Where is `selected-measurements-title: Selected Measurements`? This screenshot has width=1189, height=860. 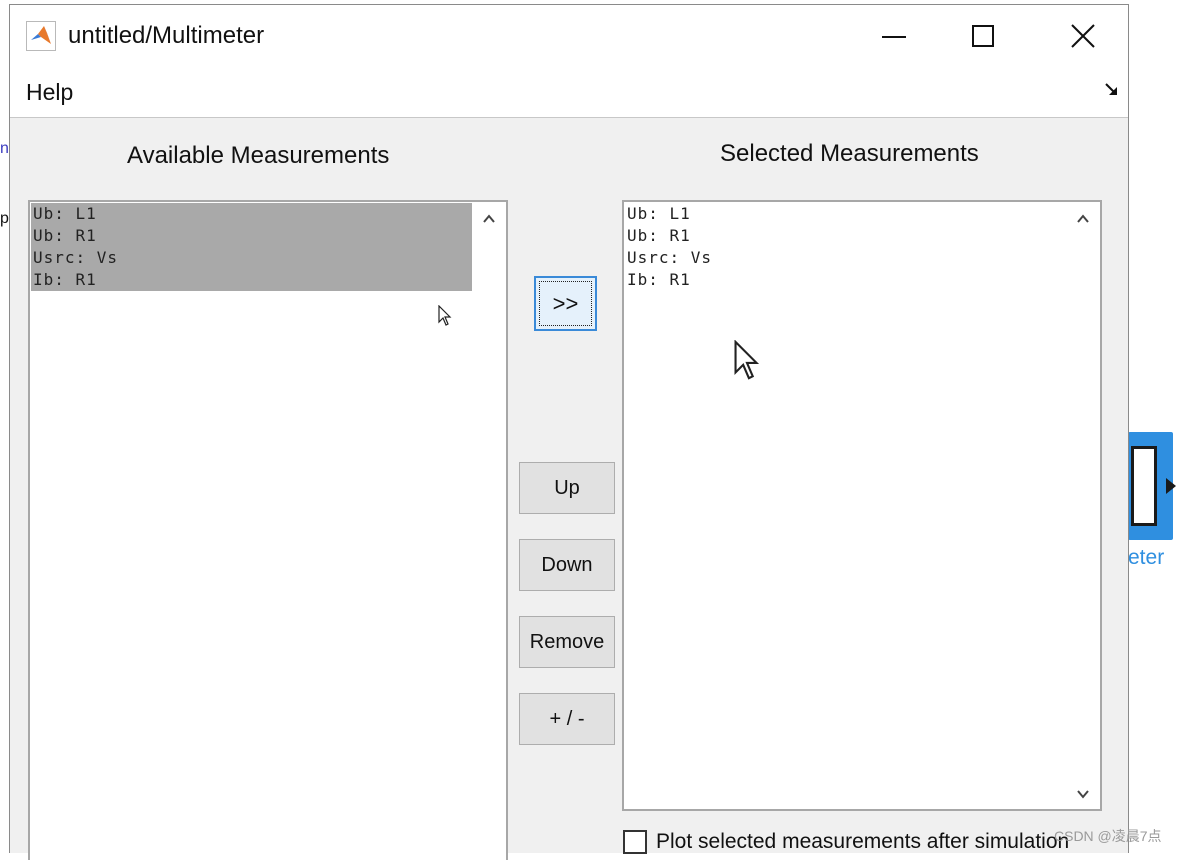 selected-measurements-title: Selected Measurements is located at coordinates (849, 153).